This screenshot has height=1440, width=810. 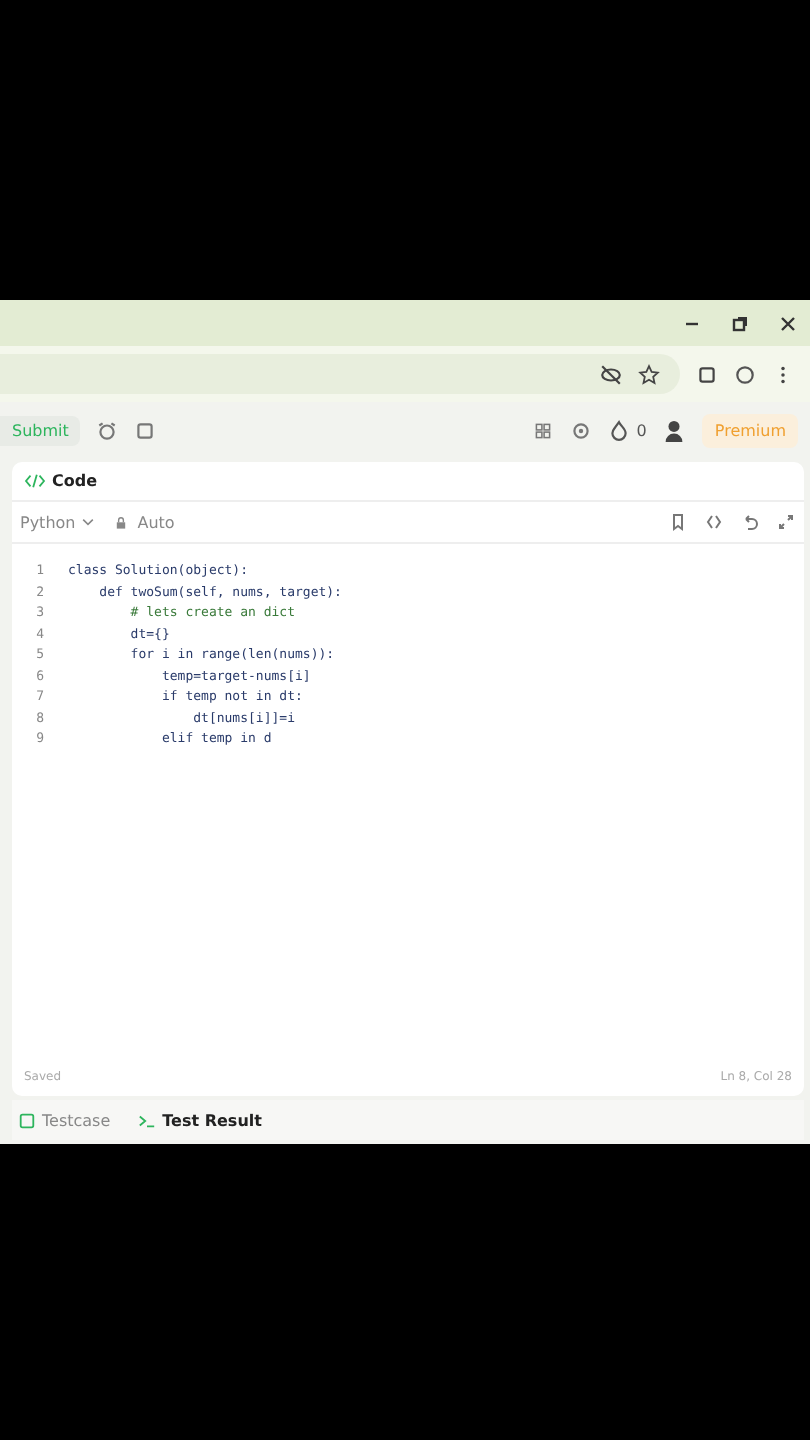 I want to click on settings-icon, so click(x=581, y=430).